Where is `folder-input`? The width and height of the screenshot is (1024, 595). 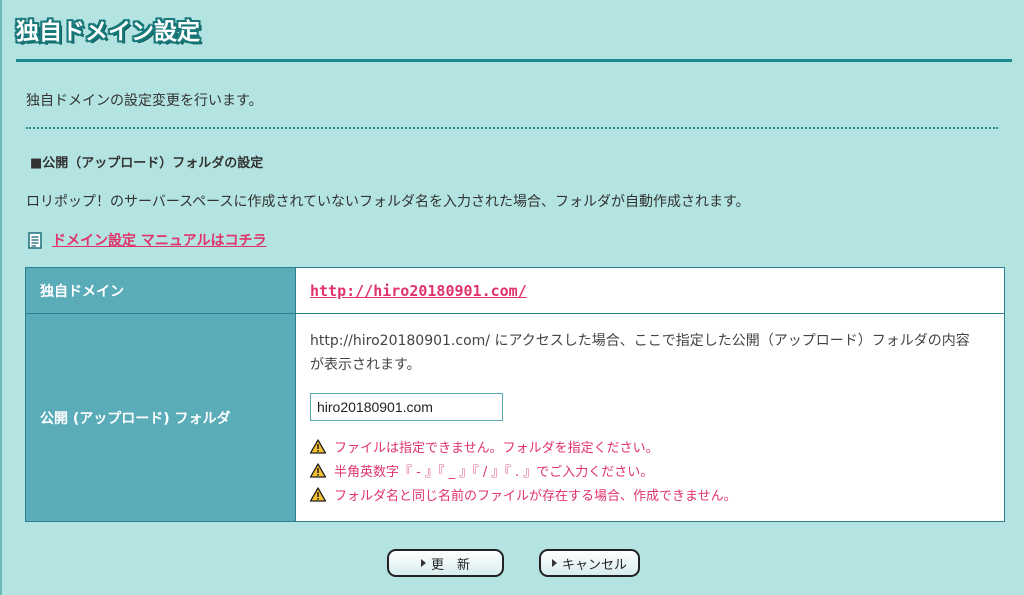 folder-input is located at coordinates (406, 407).